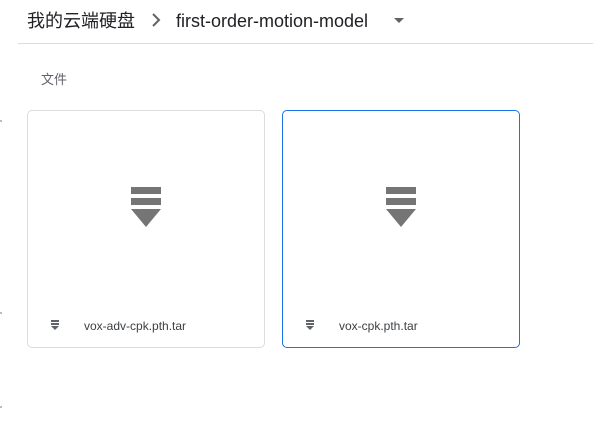 The image size is (593, 422). I want to click on file-name: vox-adv-cpk.pth.tar, so click(135, 326).